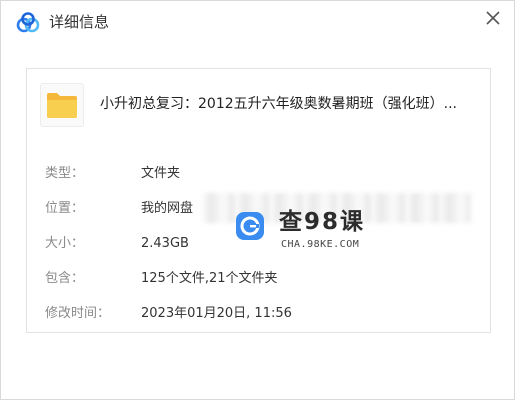 This screenshot has height=400, width=515. I want to click on watermark-brand: 查98课, so click(322, 222).